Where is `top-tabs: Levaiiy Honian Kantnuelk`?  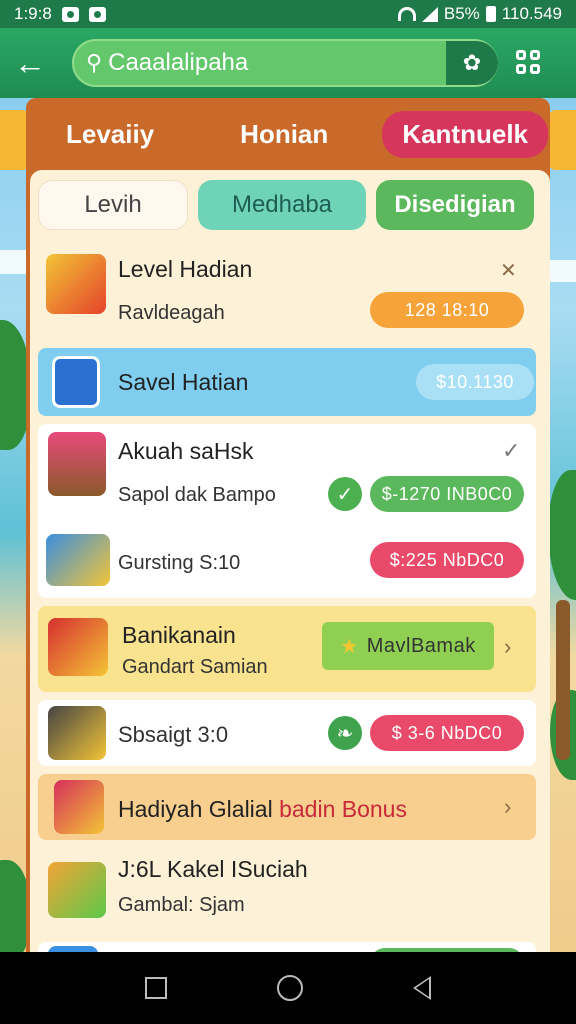
top-tabs: Levaiiy Honian Kantnuelk is located at coordinates (288, 134).